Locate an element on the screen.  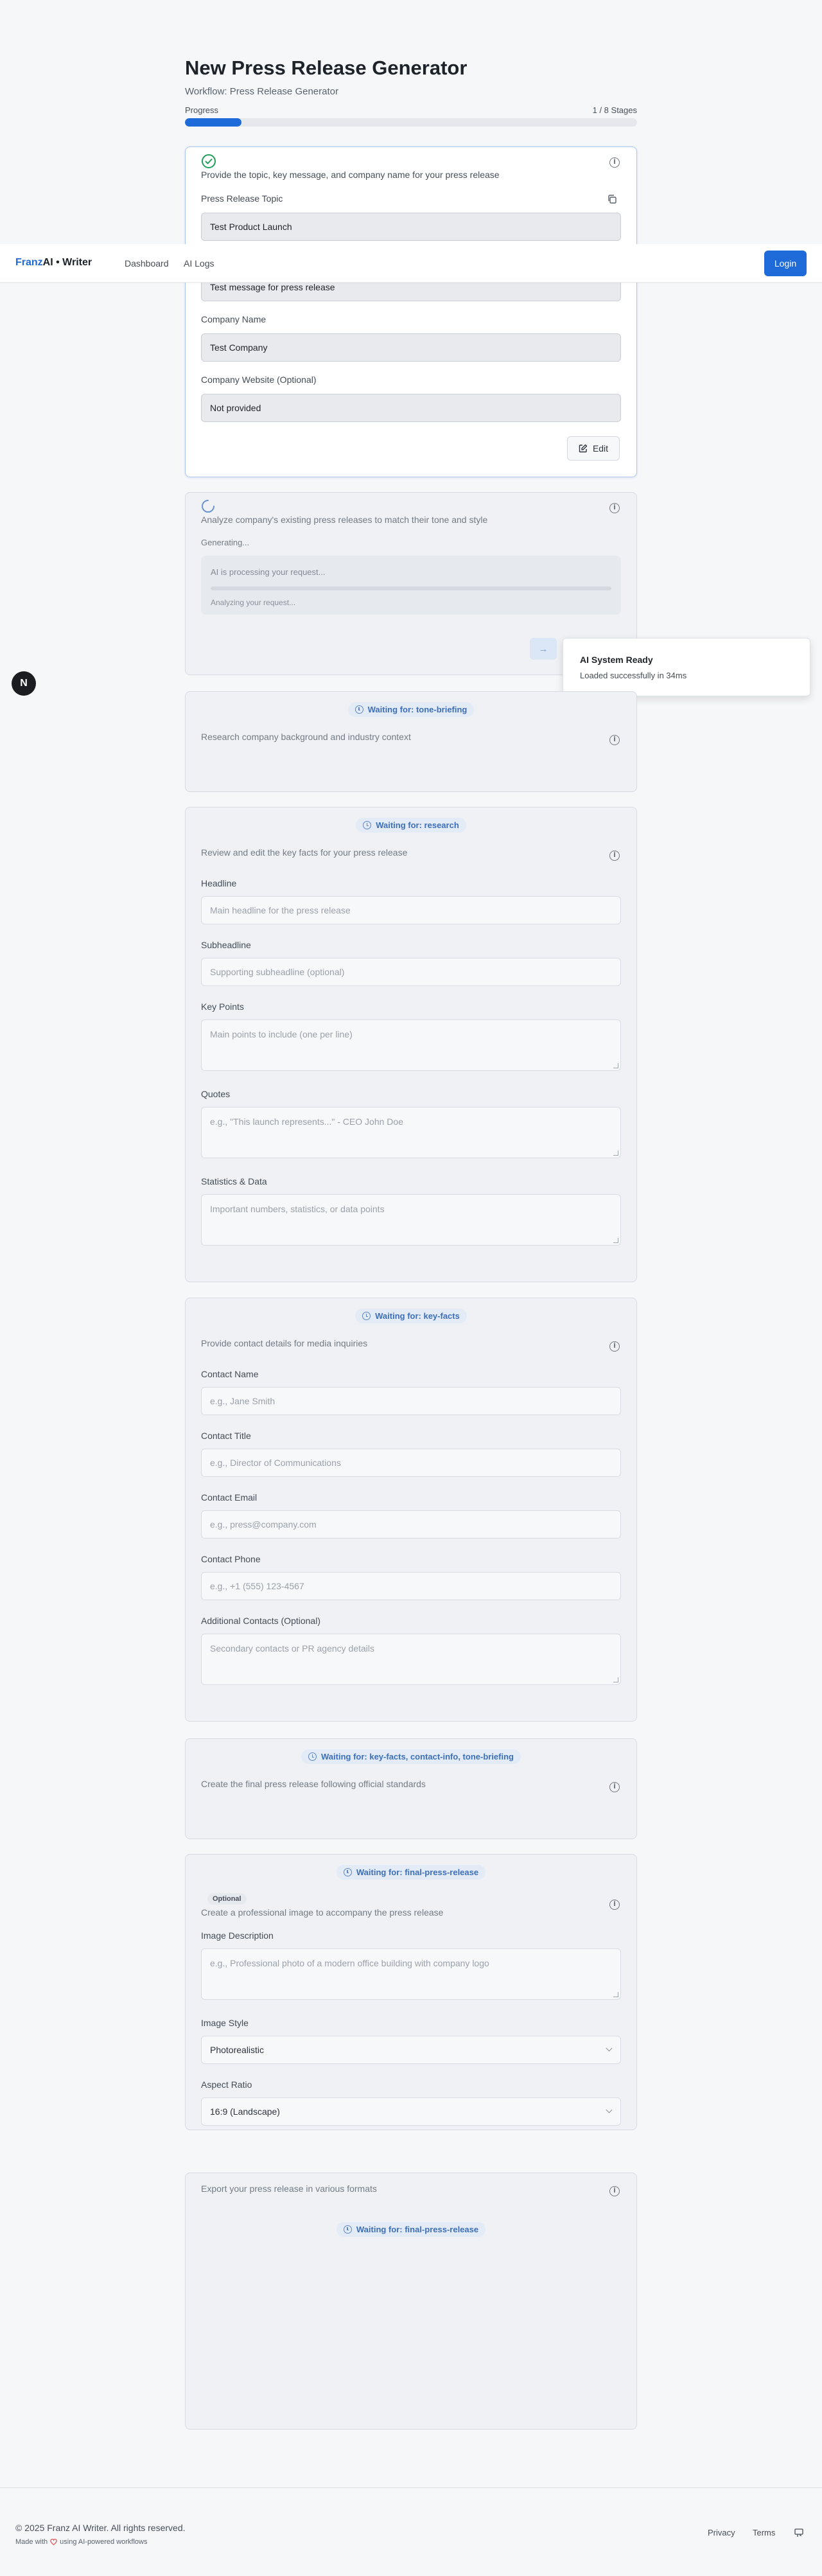
made-prefix: Made with is located at coordinates (32, 2542).